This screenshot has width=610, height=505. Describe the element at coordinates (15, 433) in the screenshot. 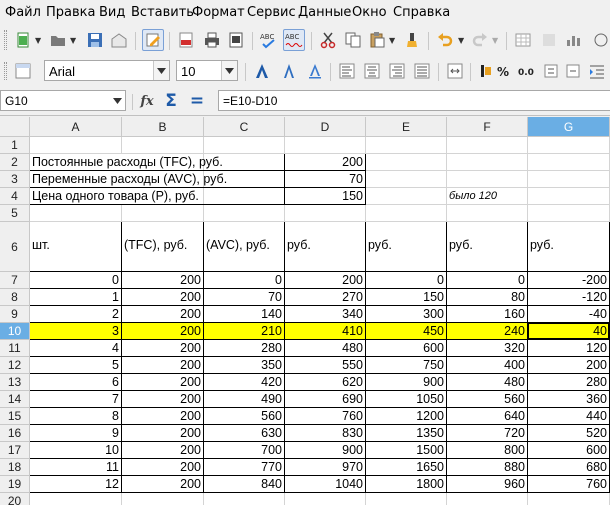

I see `row-header-16: 16` at that location.